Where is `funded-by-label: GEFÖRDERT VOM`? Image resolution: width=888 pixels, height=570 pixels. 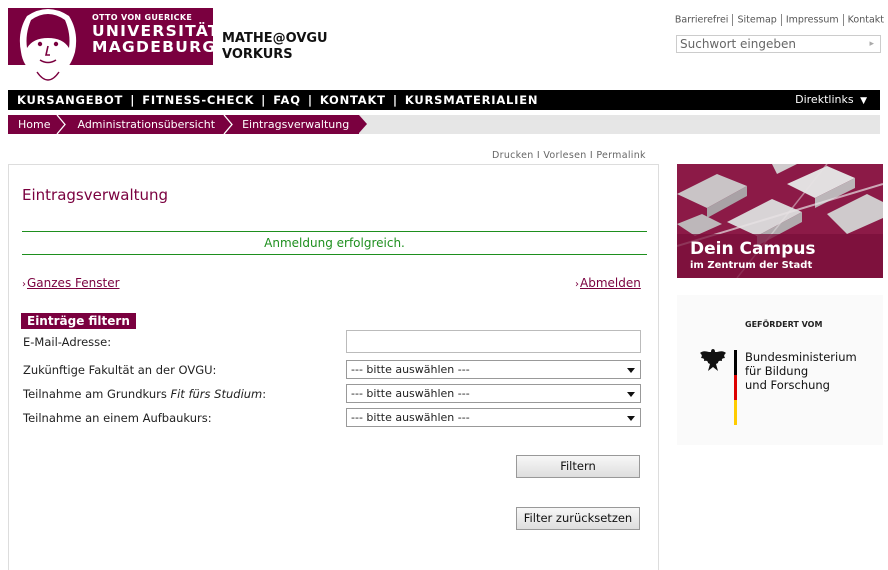 funded-by-label: GEFÖRDERT VOM is located at coordinates (784, 324).